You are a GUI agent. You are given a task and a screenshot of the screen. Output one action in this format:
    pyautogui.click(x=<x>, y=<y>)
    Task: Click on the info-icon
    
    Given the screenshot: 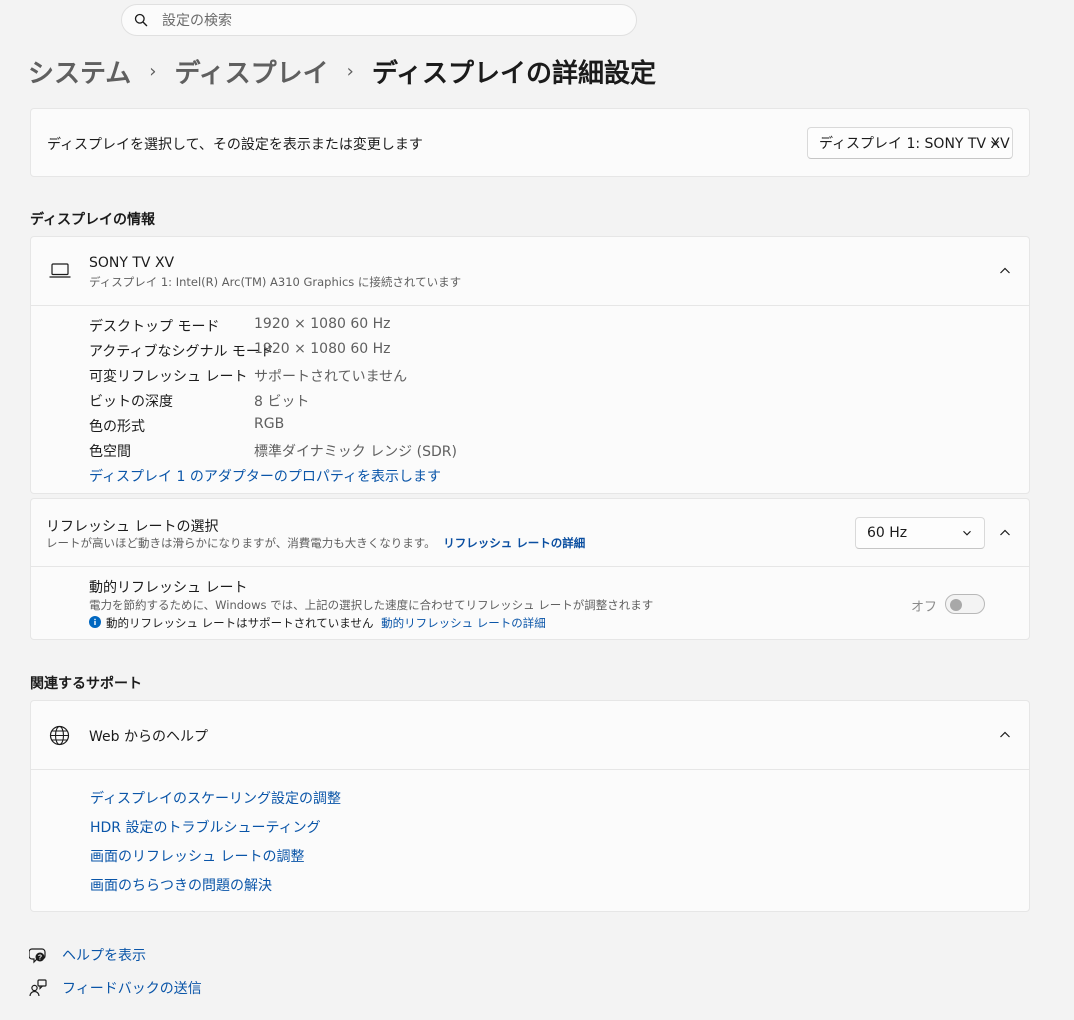 What is the action you would take?
    pyautogui.click(x=95, y=622)
    